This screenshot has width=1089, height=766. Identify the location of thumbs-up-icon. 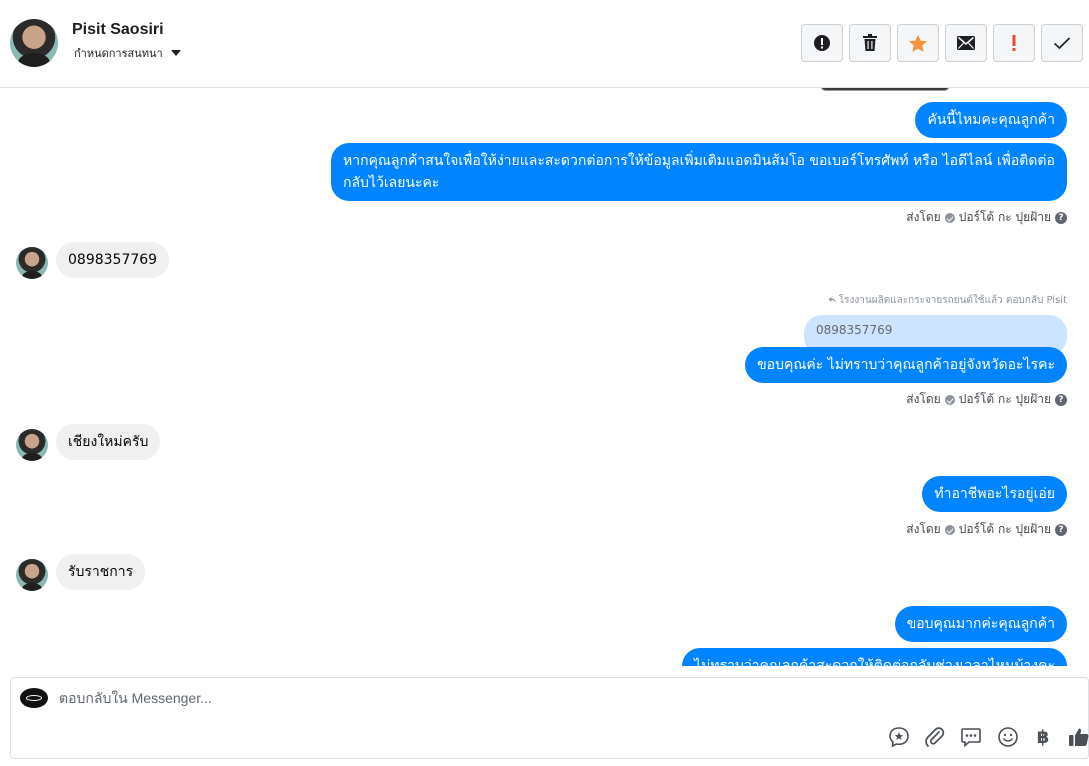
(1079, 737).